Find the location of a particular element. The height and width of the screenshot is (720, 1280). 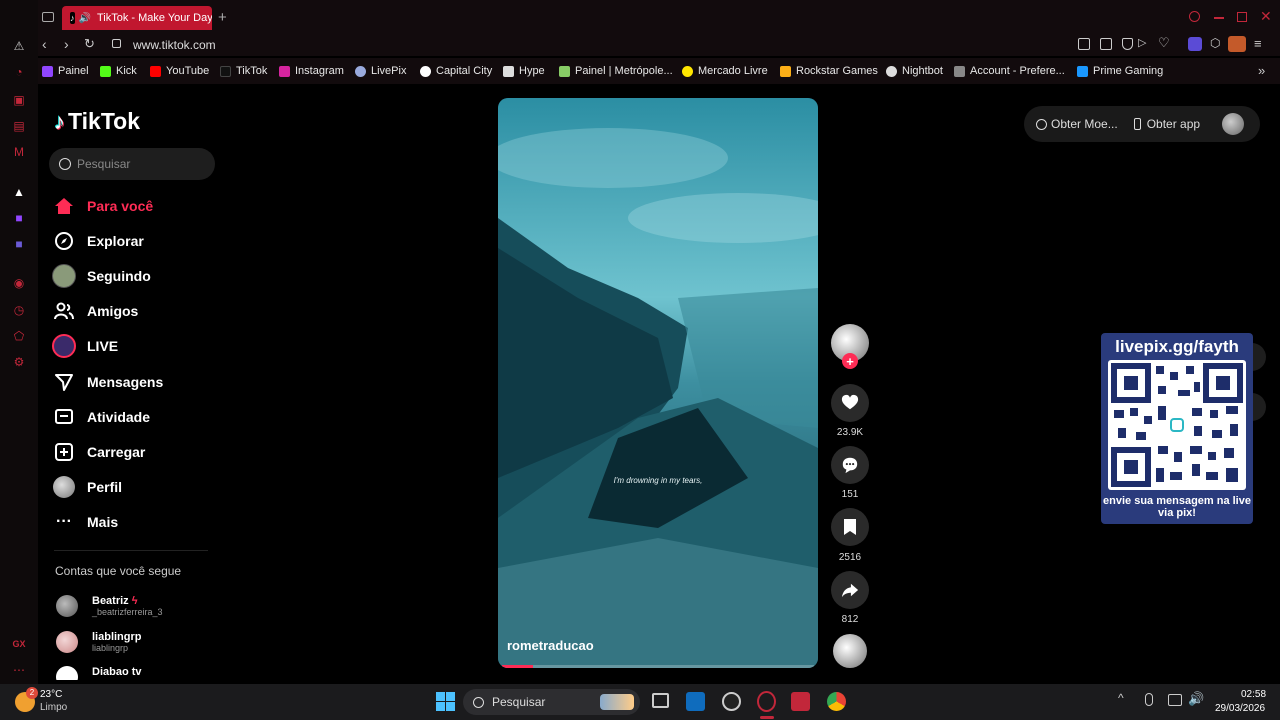

account-name: Diabao tv is located at coordinates (117, 672).